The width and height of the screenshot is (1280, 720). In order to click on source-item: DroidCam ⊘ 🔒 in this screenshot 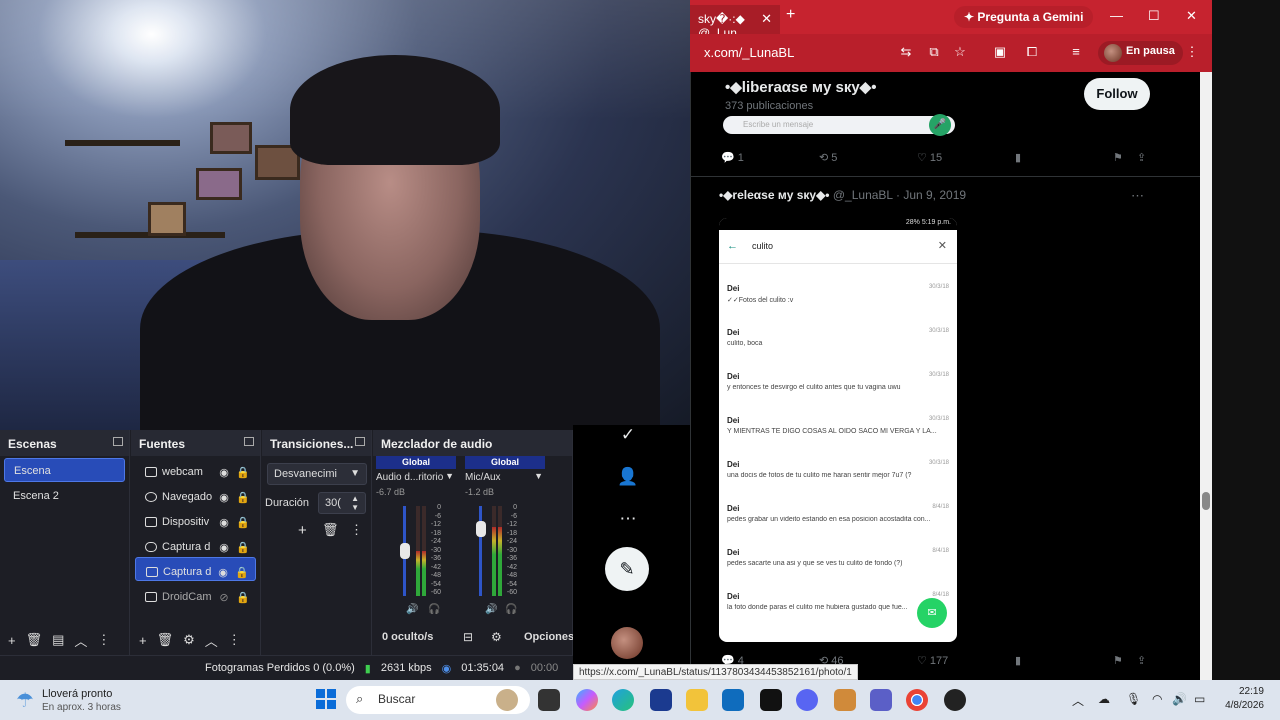, I will do `click(195, 594)`.